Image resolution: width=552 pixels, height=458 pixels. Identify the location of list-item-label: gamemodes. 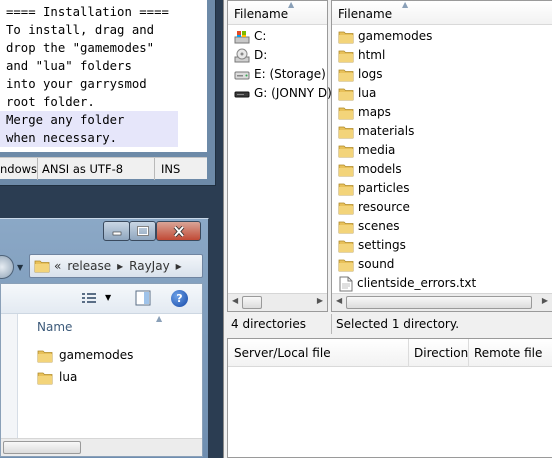
(96, 355).